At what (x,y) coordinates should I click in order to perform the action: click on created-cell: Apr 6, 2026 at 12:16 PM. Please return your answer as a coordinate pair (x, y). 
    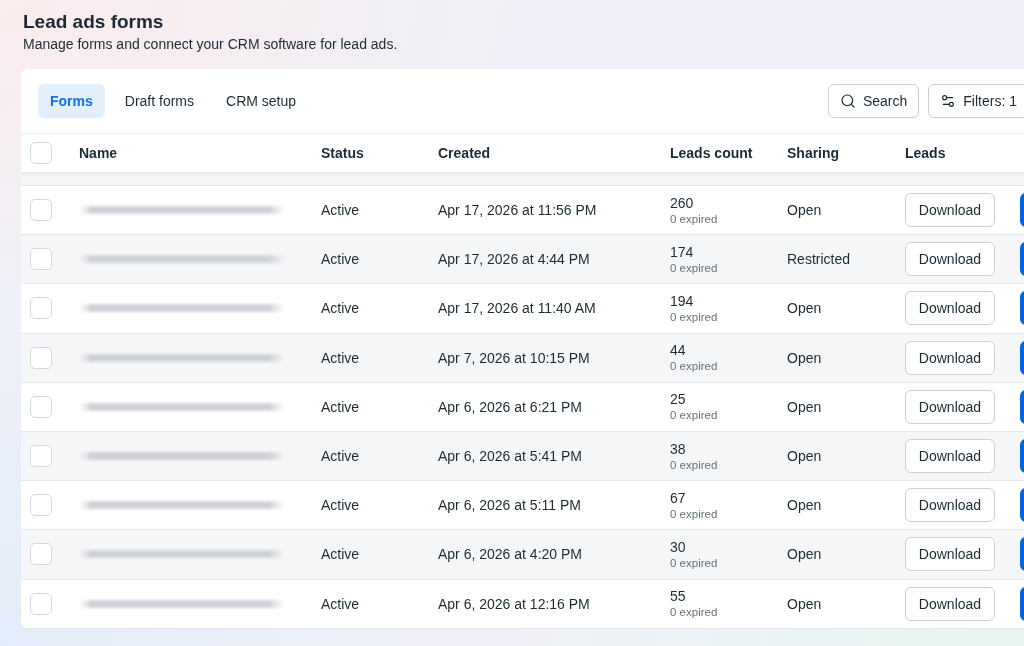
    Looking at the image, I should click on (514, 603).